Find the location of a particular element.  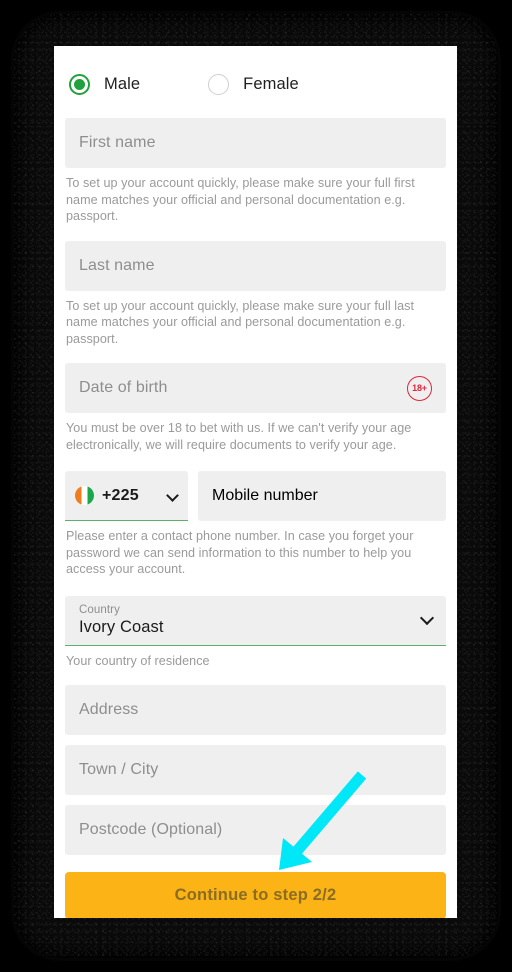

date-of-birth-input: Date of birth 18+ is located at coordinates (255, 388).